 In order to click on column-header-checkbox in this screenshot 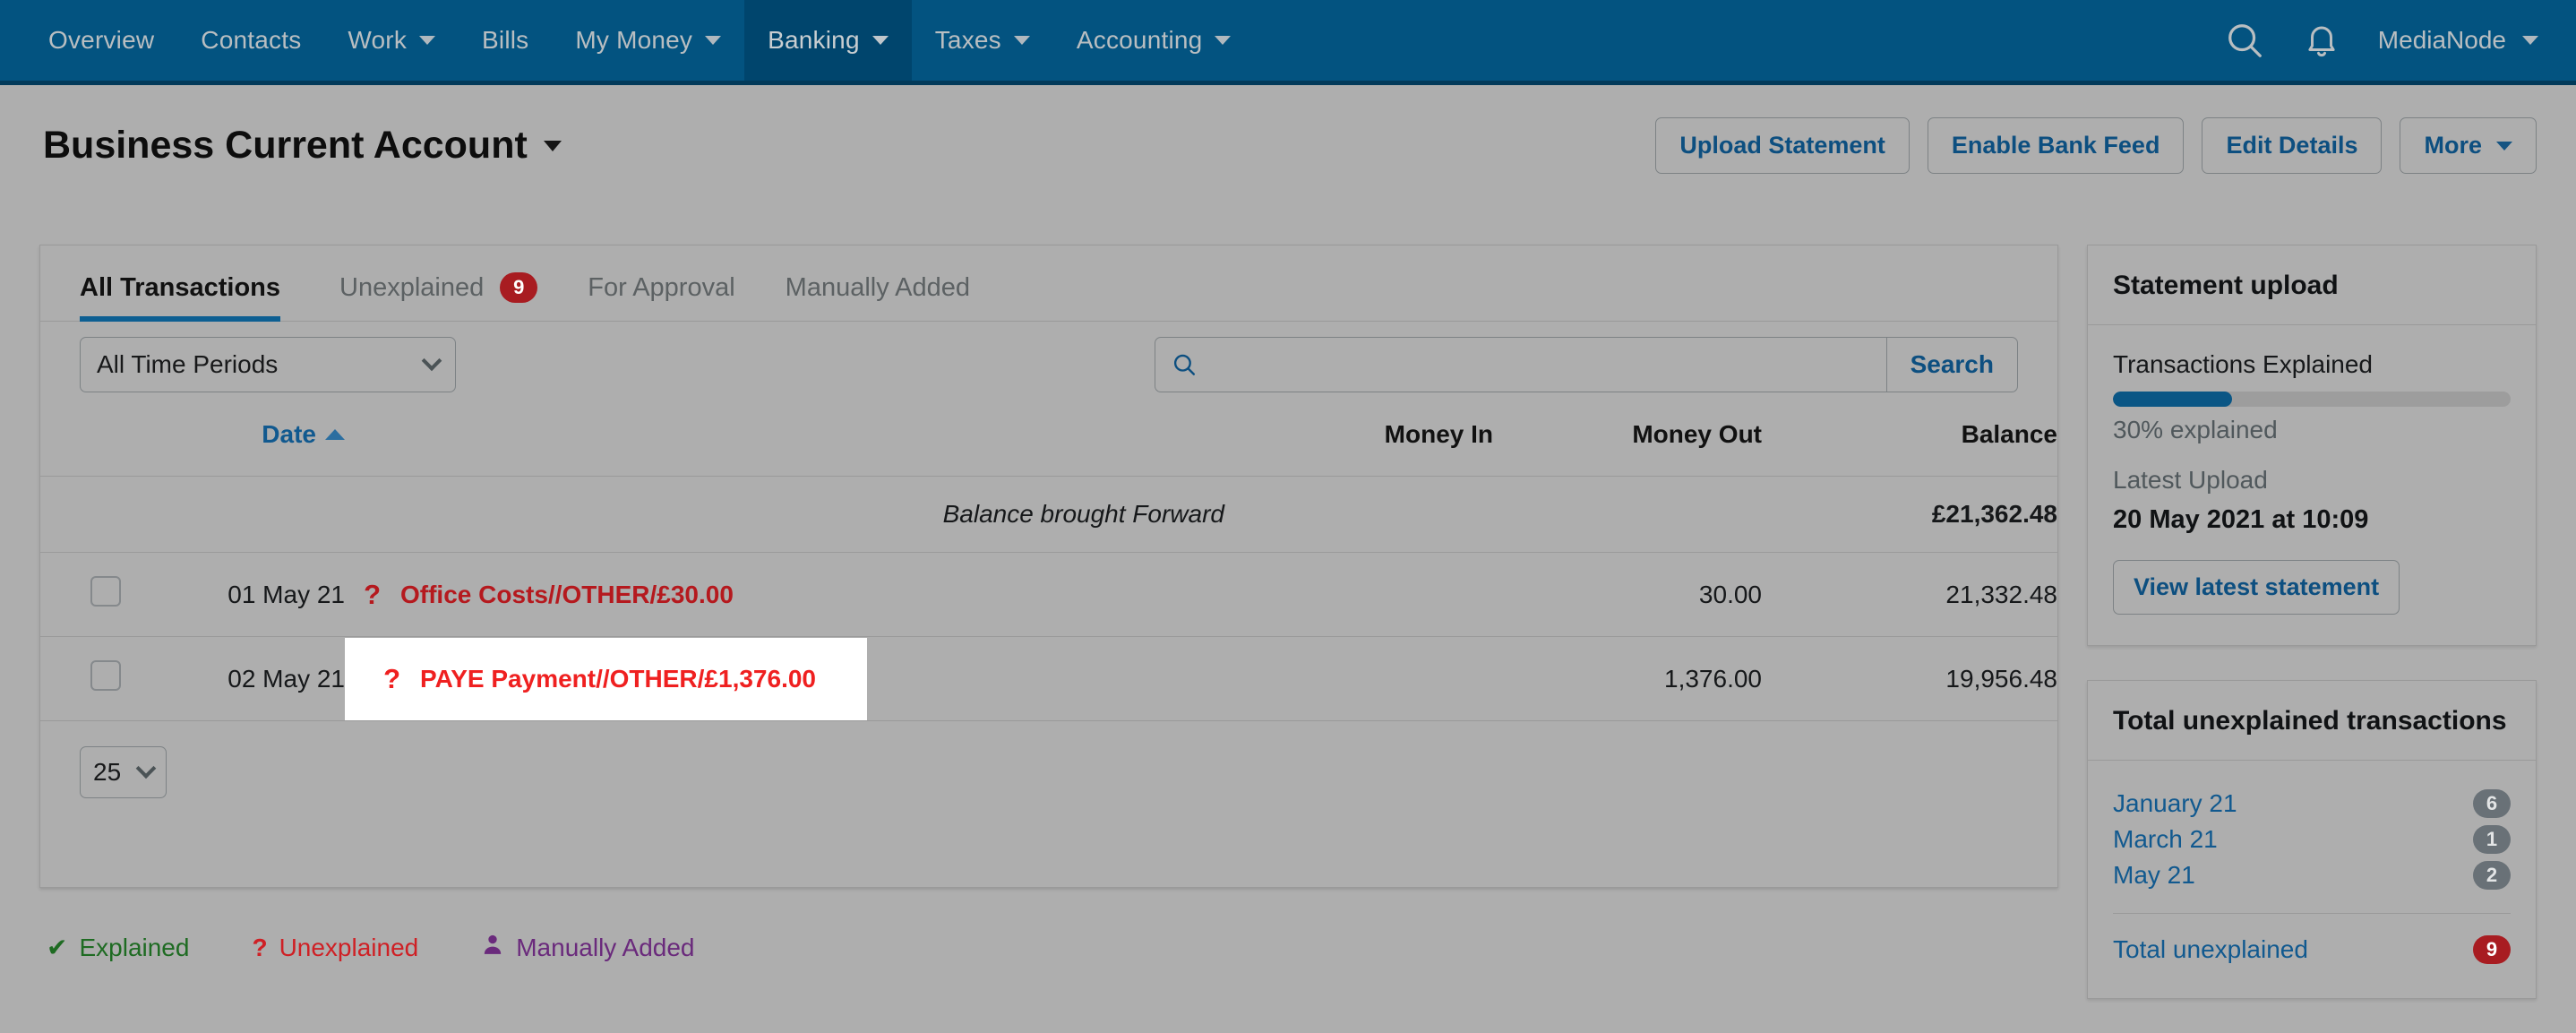, I will do `click(80, 443)`.